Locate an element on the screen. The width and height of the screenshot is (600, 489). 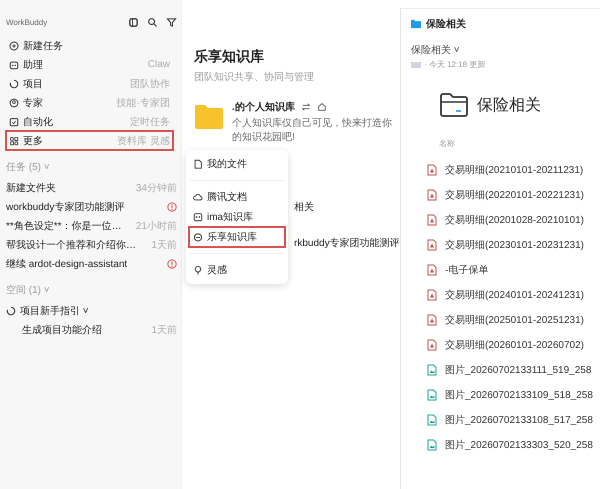
page-subtitle: 团队知识共享、协同与管理 is located at coordinates (254, 77).